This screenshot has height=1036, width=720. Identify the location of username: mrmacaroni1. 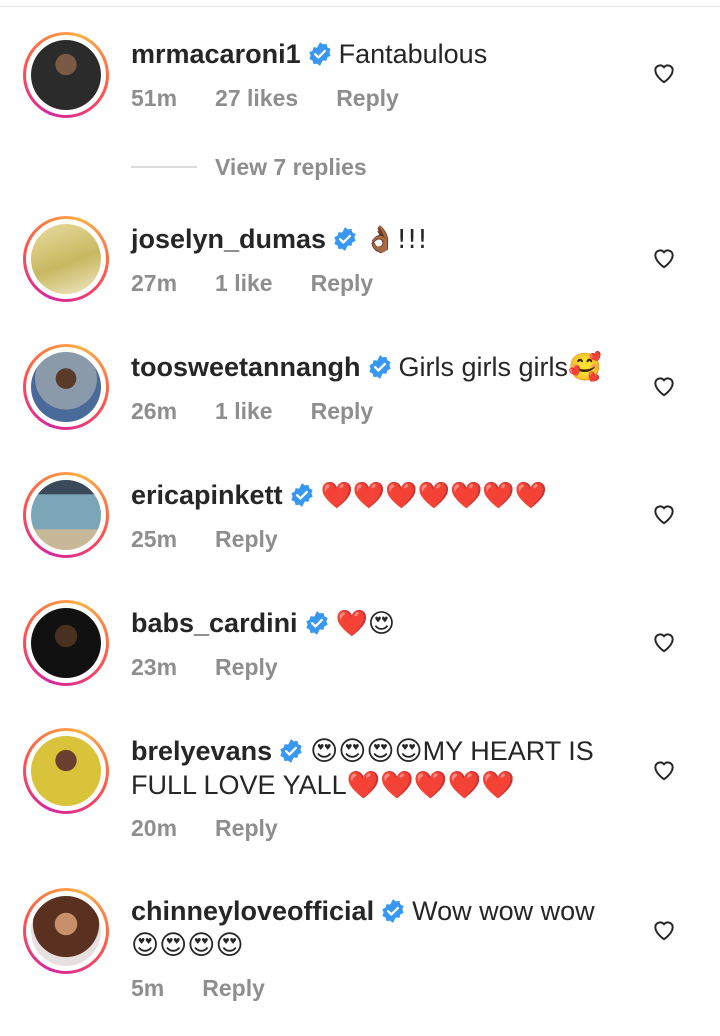
(216, 54).